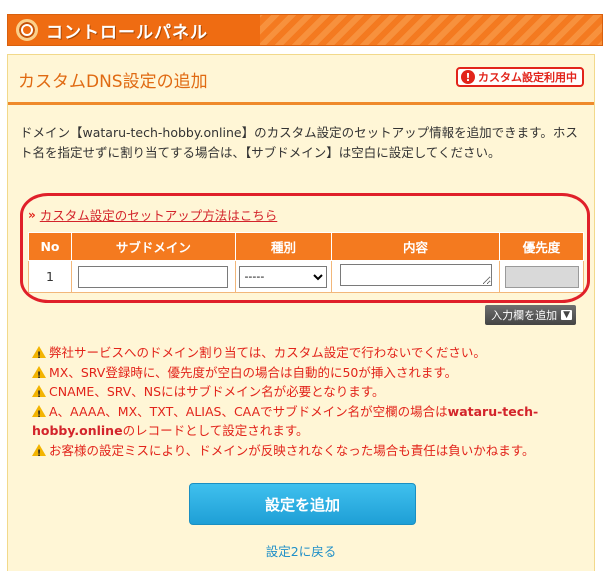 The width and height of the screenshot is (603, 571). I want to click on double-chevron-right-icon: », so click(32, 214).